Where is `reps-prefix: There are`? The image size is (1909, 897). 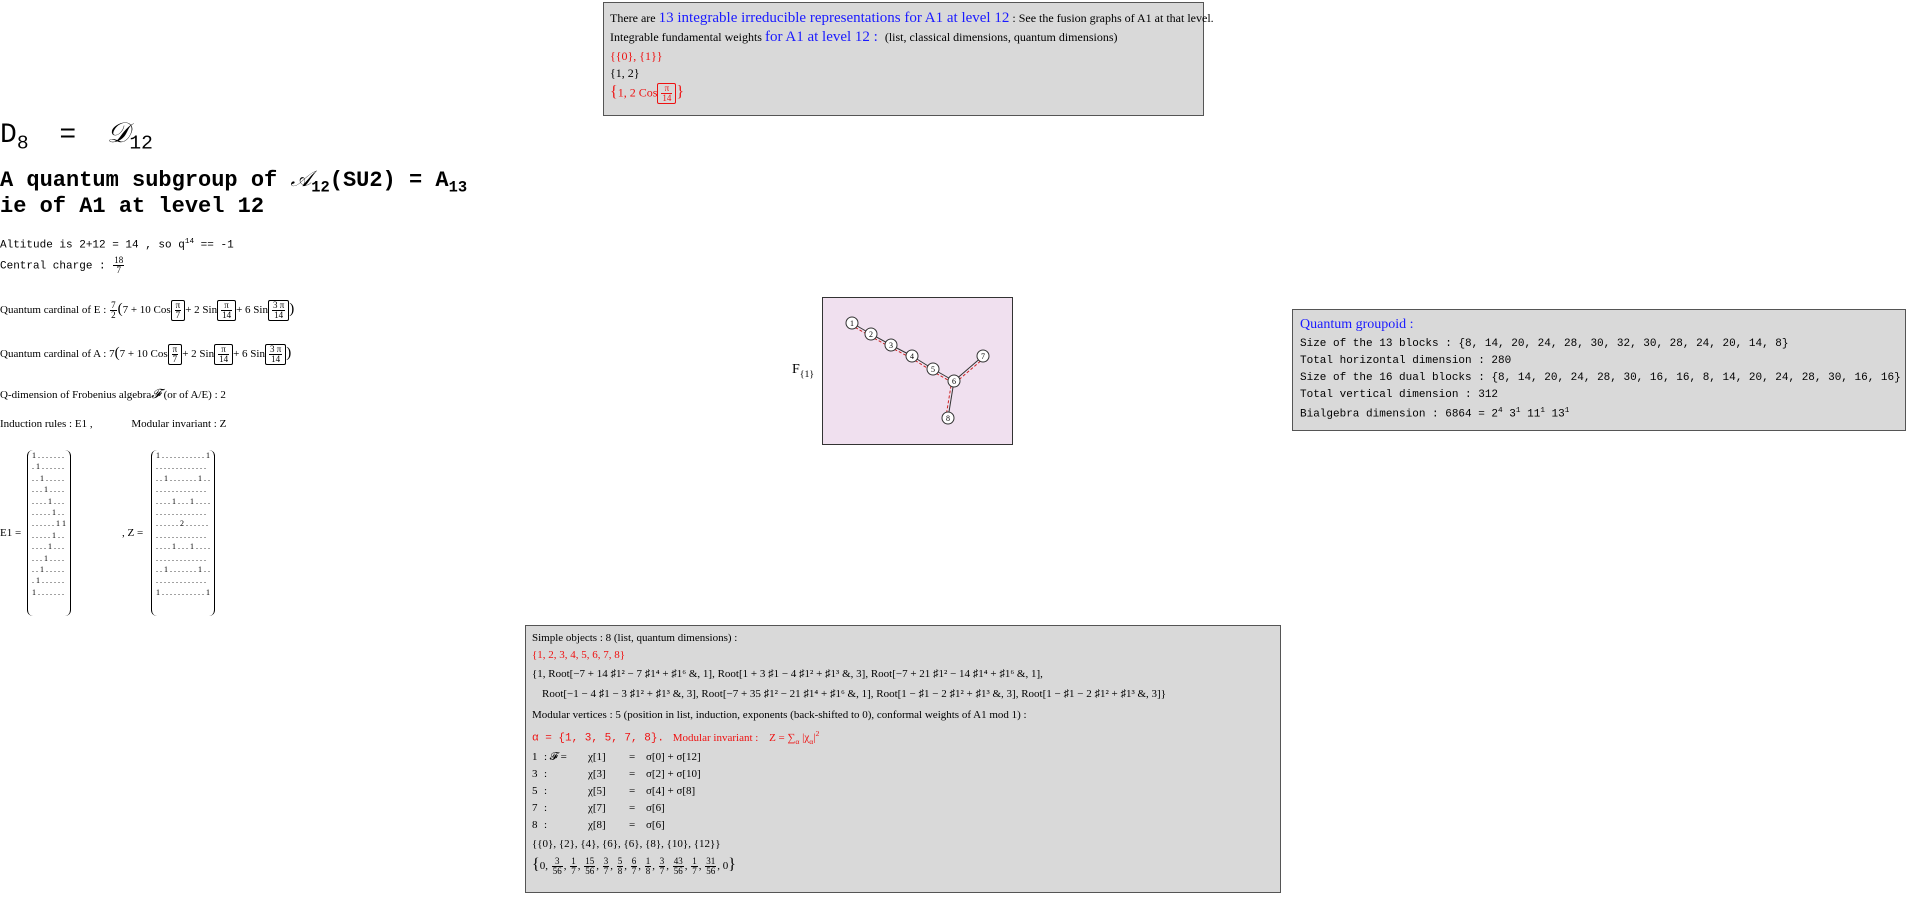 reps-prefix: There are is located at coordinates (633, 18).